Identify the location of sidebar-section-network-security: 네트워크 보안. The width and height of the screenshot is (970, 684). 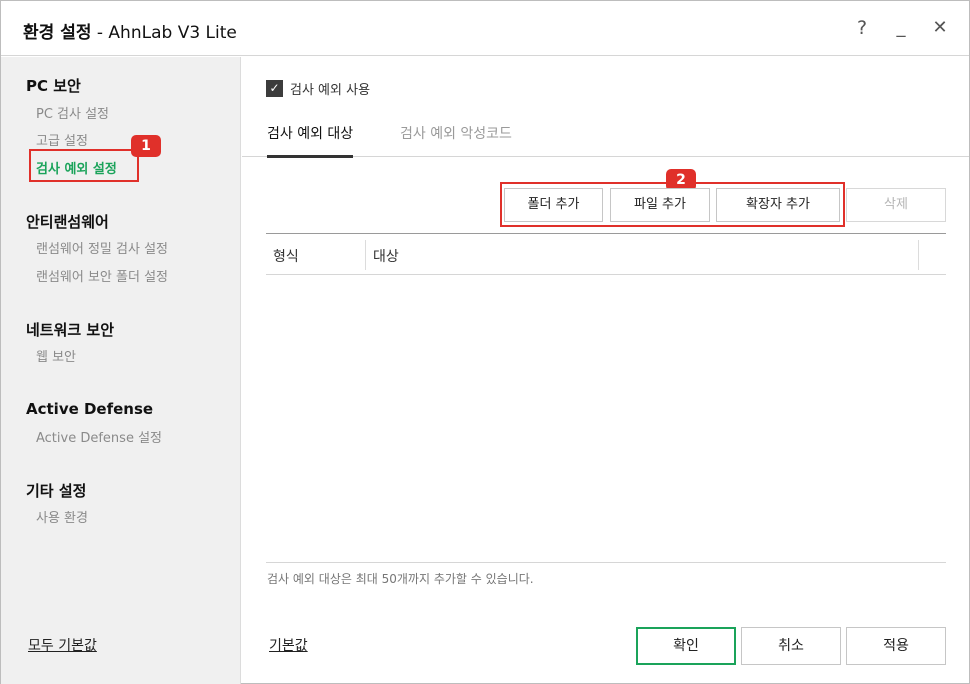
(70, 329).